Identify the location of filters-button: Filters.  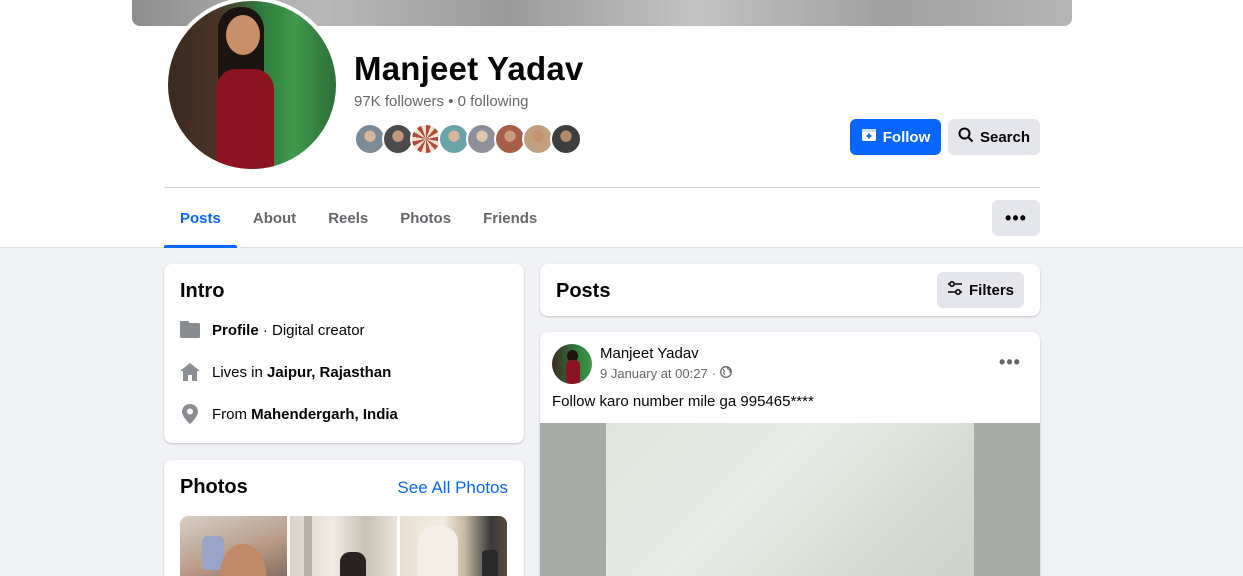
(980, 290).